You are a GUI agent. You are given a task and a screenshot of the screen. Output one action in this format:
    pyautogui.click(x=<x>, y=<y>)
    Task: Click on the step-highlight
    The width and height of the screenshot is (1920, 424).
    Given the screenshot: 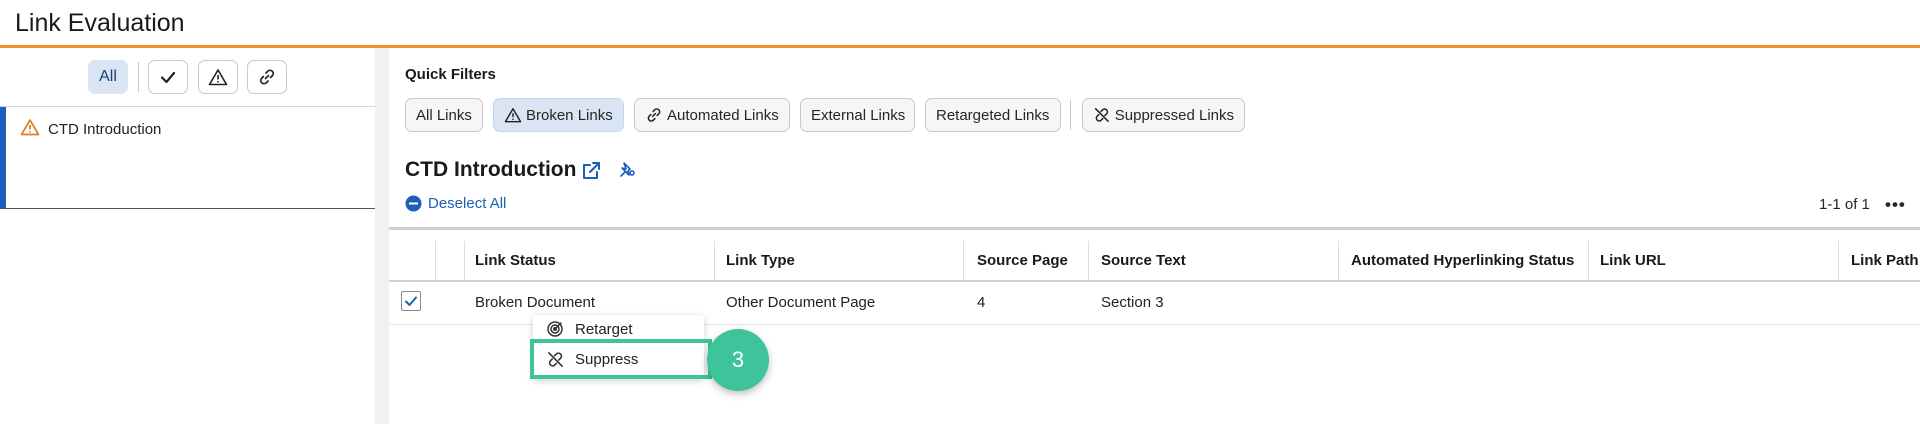 What is the action you would take?
    pyautogui.click(x=621, y=359)
    